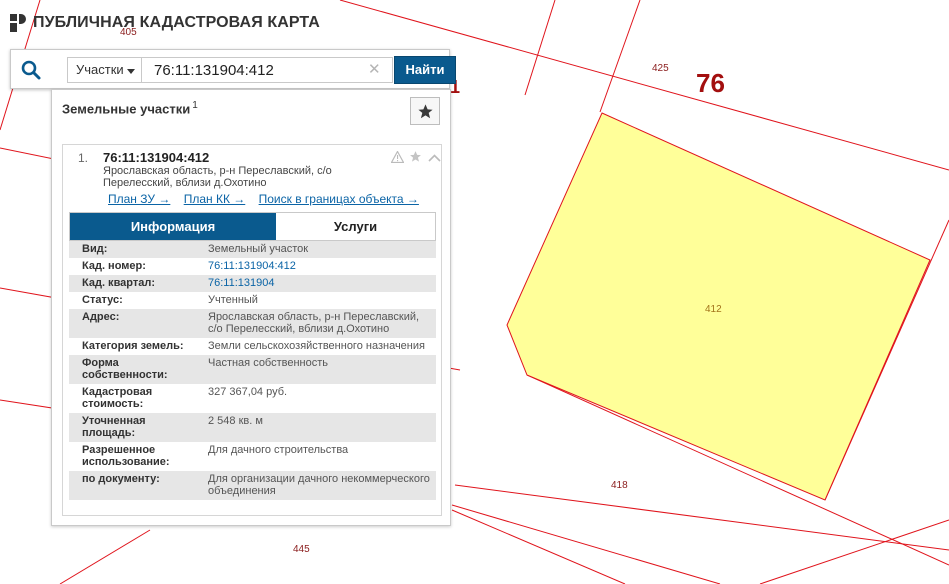 The image size is (949, 584). I want to click on info-row-value: 2 548 кв. м, so click(235, 421).